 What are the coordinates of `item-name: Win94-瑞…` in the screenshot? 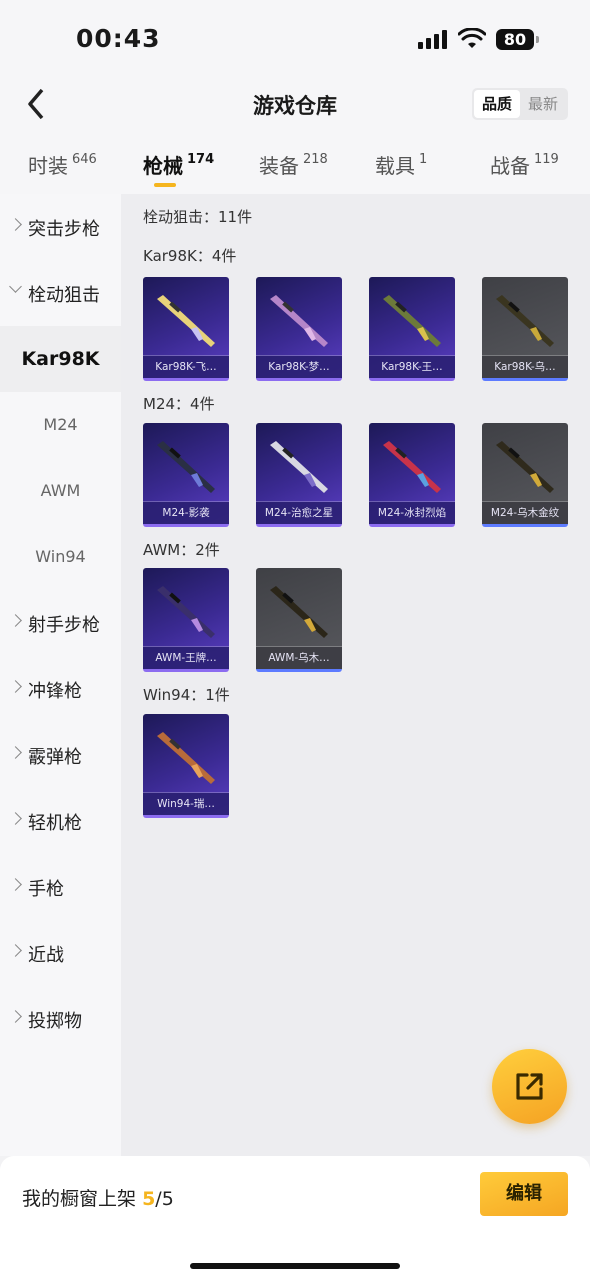 It's located at (186, 804).